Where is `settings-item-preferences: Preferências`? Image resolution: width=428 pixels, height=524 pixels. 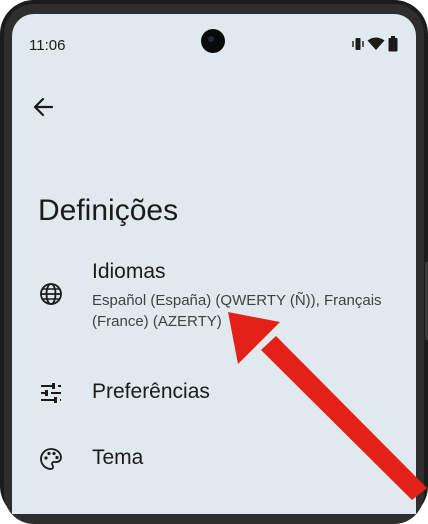 settings-item-preferences: Preferências is located at coordinates (214, 393).